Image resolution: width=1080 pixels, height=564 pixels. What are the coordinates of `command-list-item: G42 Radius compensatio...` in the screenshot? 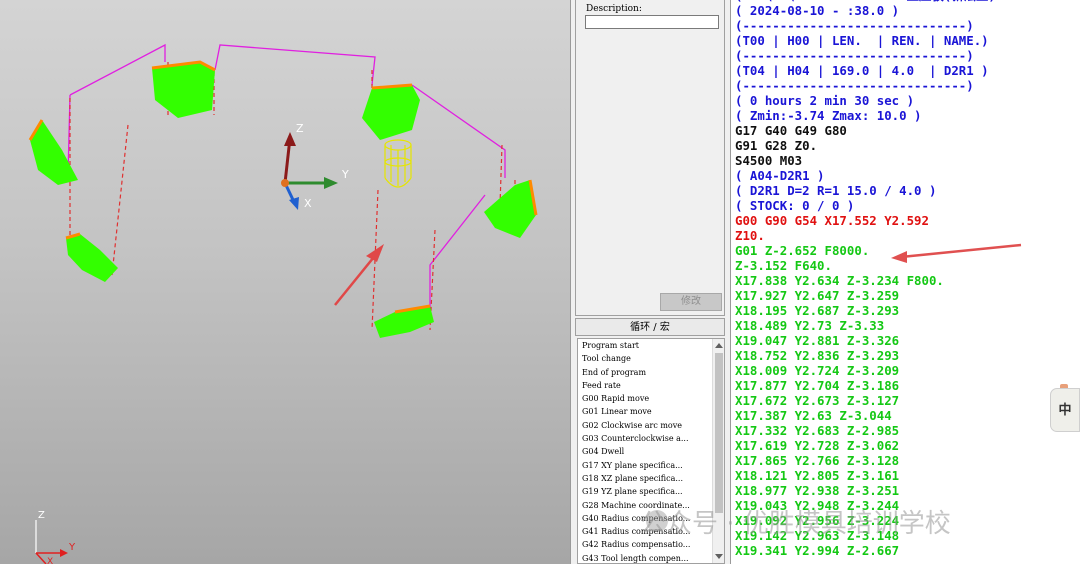 It's located at (645, 544).